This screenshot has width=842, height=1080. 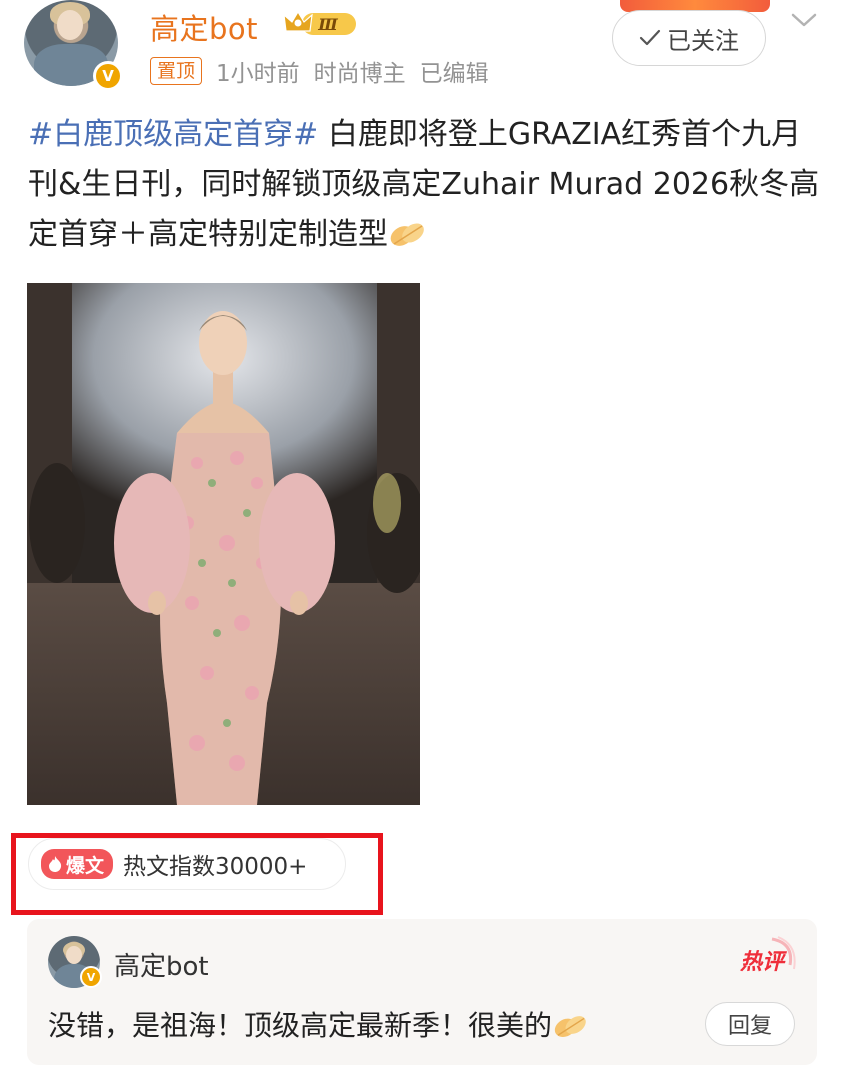 What do you see at coordinates (161, 964) in the screenshot?
I see `commenter-username: 高定bot` at bounding box center [161, 964].